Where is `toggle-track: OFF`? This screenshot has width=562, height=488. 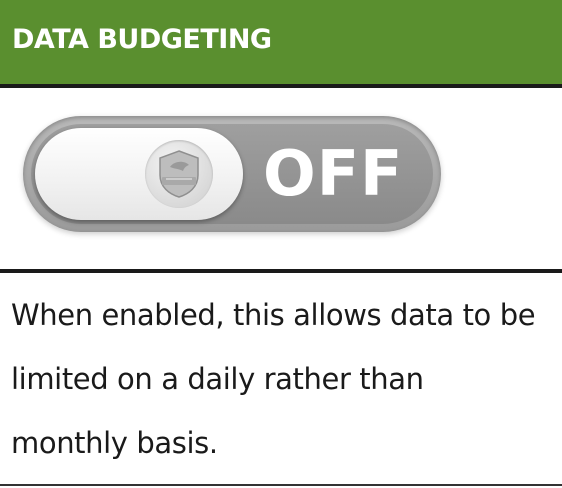
toggle-track: OFF is located at coordinates (232, 174).